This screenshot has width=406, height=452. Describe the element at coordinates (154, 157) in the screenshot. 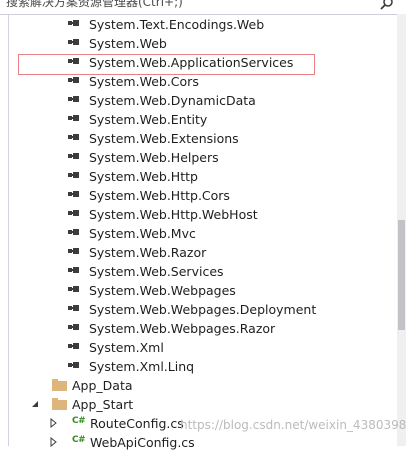

I see `reference-label: System.Web.Helpers` at that location.